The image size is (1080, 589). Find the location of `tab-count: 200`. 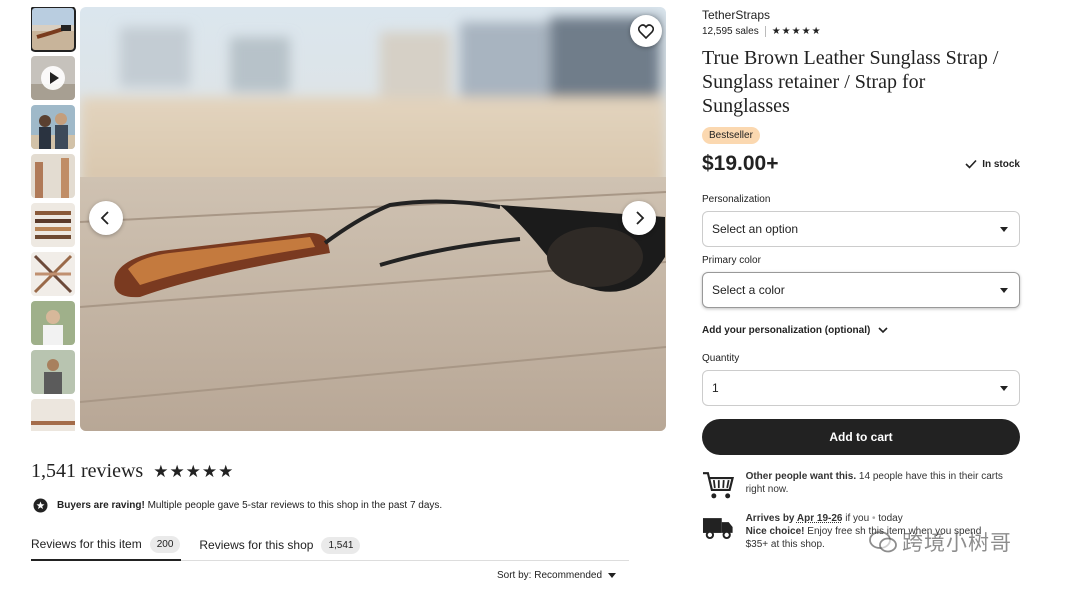

tab-count: 200 is located at coordinates (165, 544).